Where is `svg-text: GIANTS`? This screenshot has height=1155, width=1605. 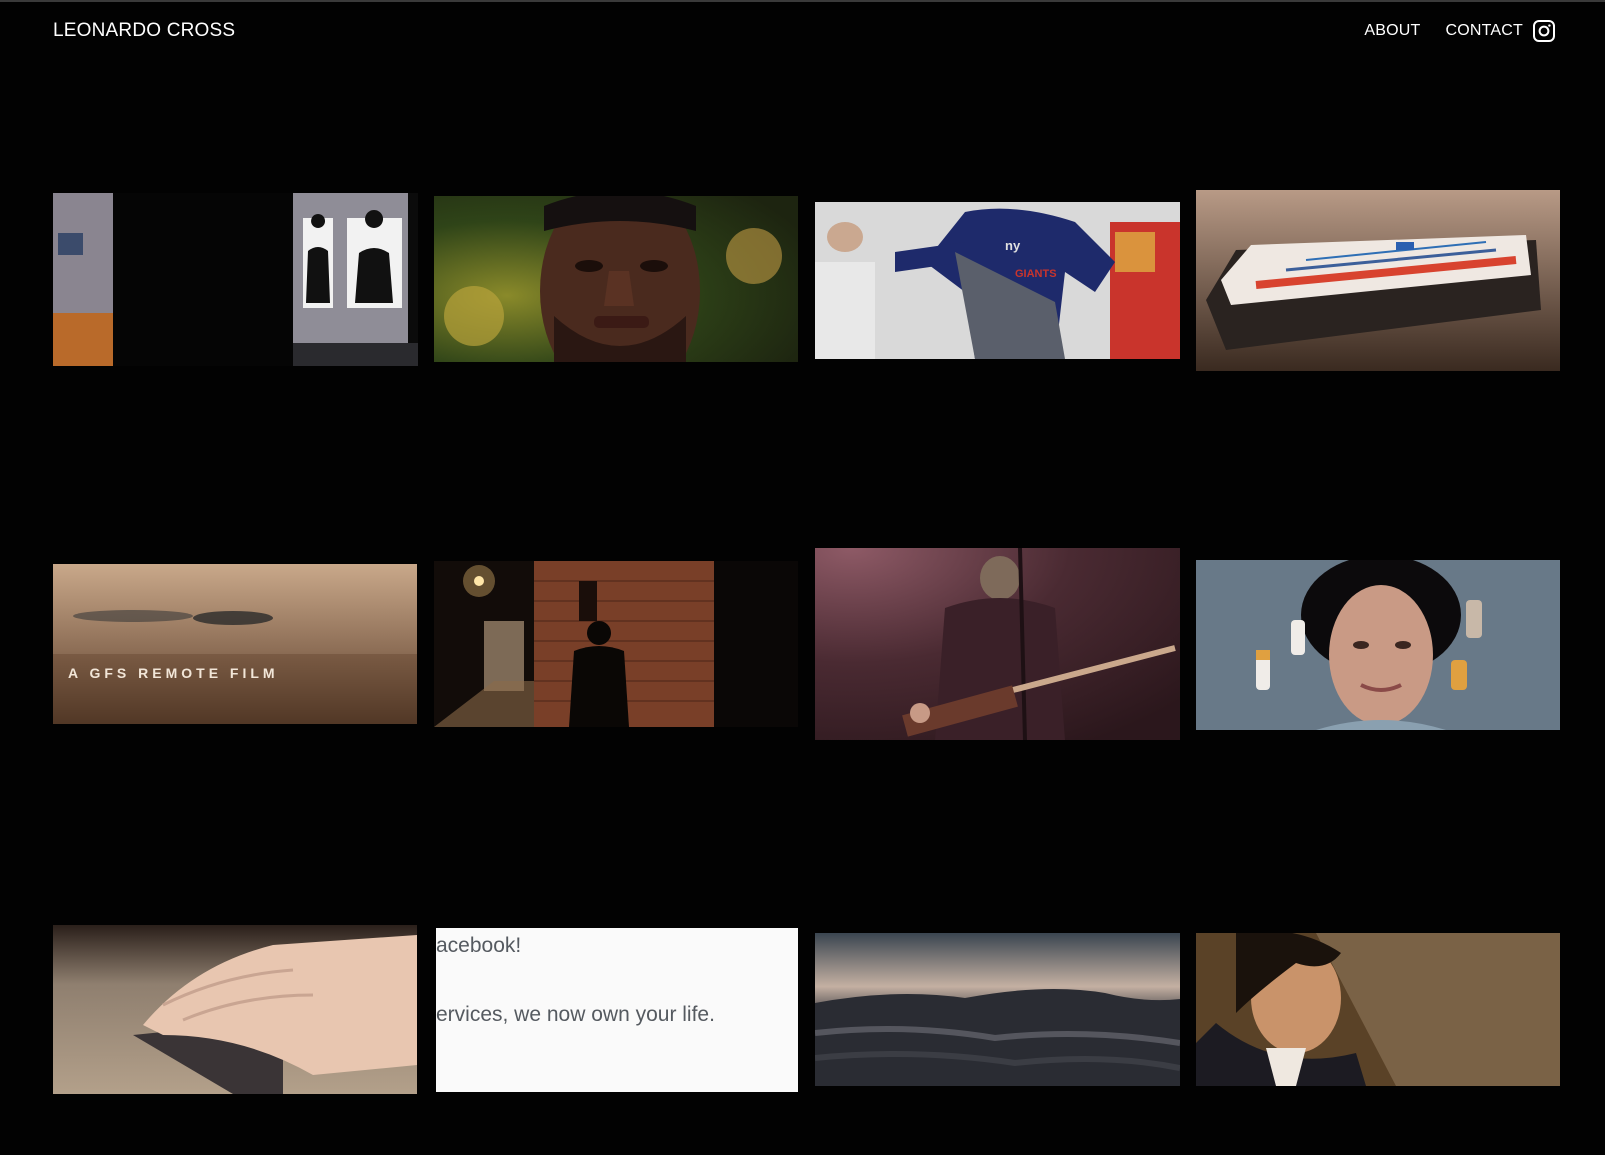 svg-text: GIANTS is located at coordinates (1036, 274).